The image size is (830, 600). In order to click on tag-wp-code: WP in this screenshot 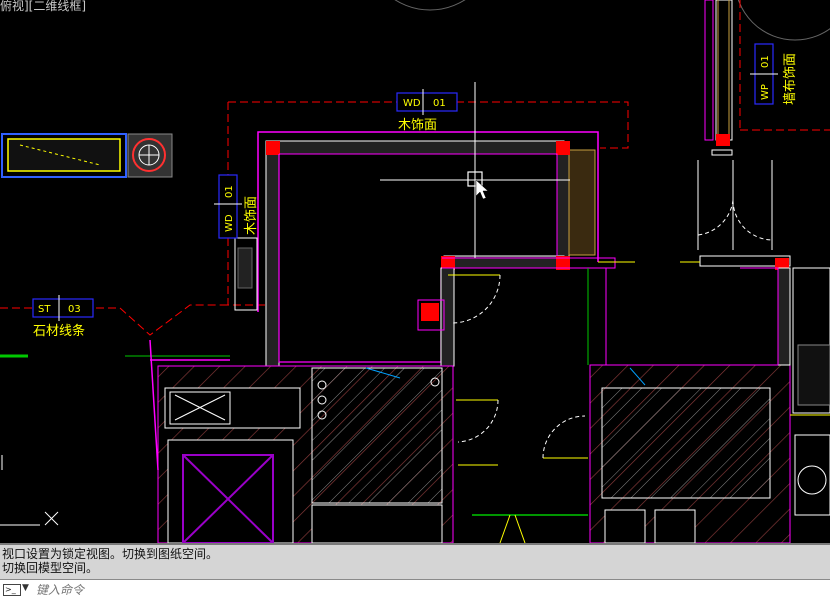, I will do `click(765, 92)`.